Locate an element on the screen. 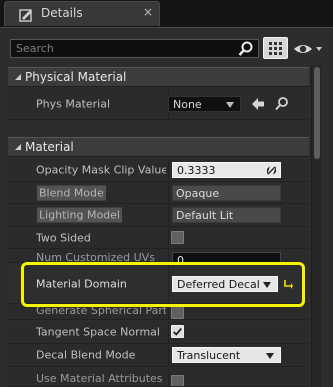 This screenshot has width=333, height=387. property-label: Phys Material is located at coordinates (73, 103).